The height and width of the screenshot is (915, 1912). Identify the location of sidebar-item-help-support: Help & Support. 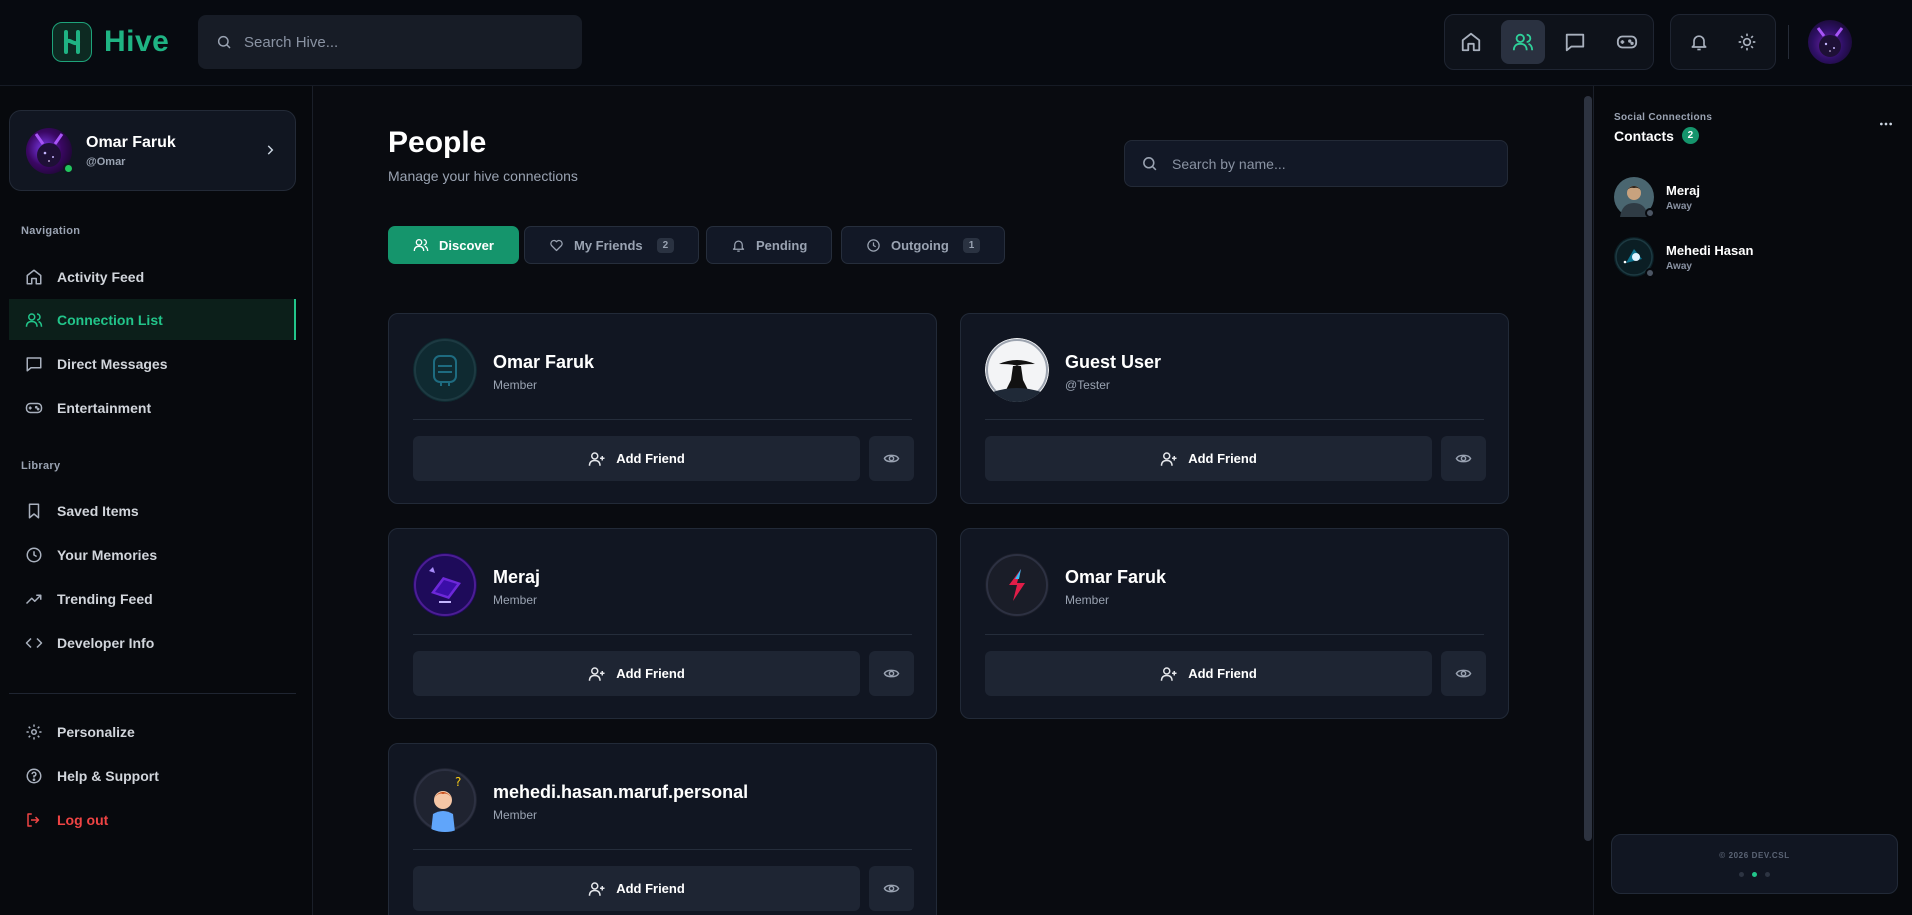
(152, 775).